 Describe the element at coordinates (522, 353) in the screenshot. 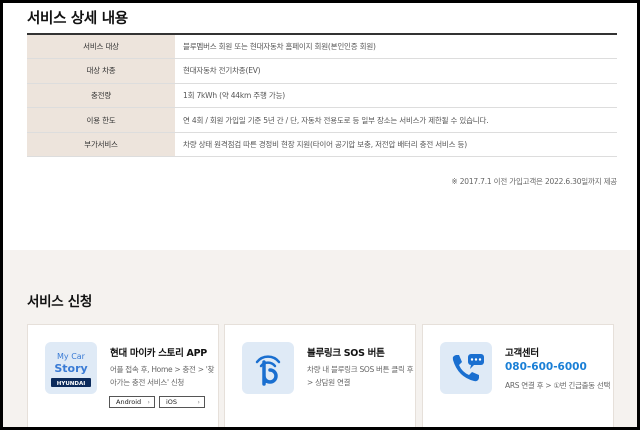

I see `card-title: 고객센터` at that location.